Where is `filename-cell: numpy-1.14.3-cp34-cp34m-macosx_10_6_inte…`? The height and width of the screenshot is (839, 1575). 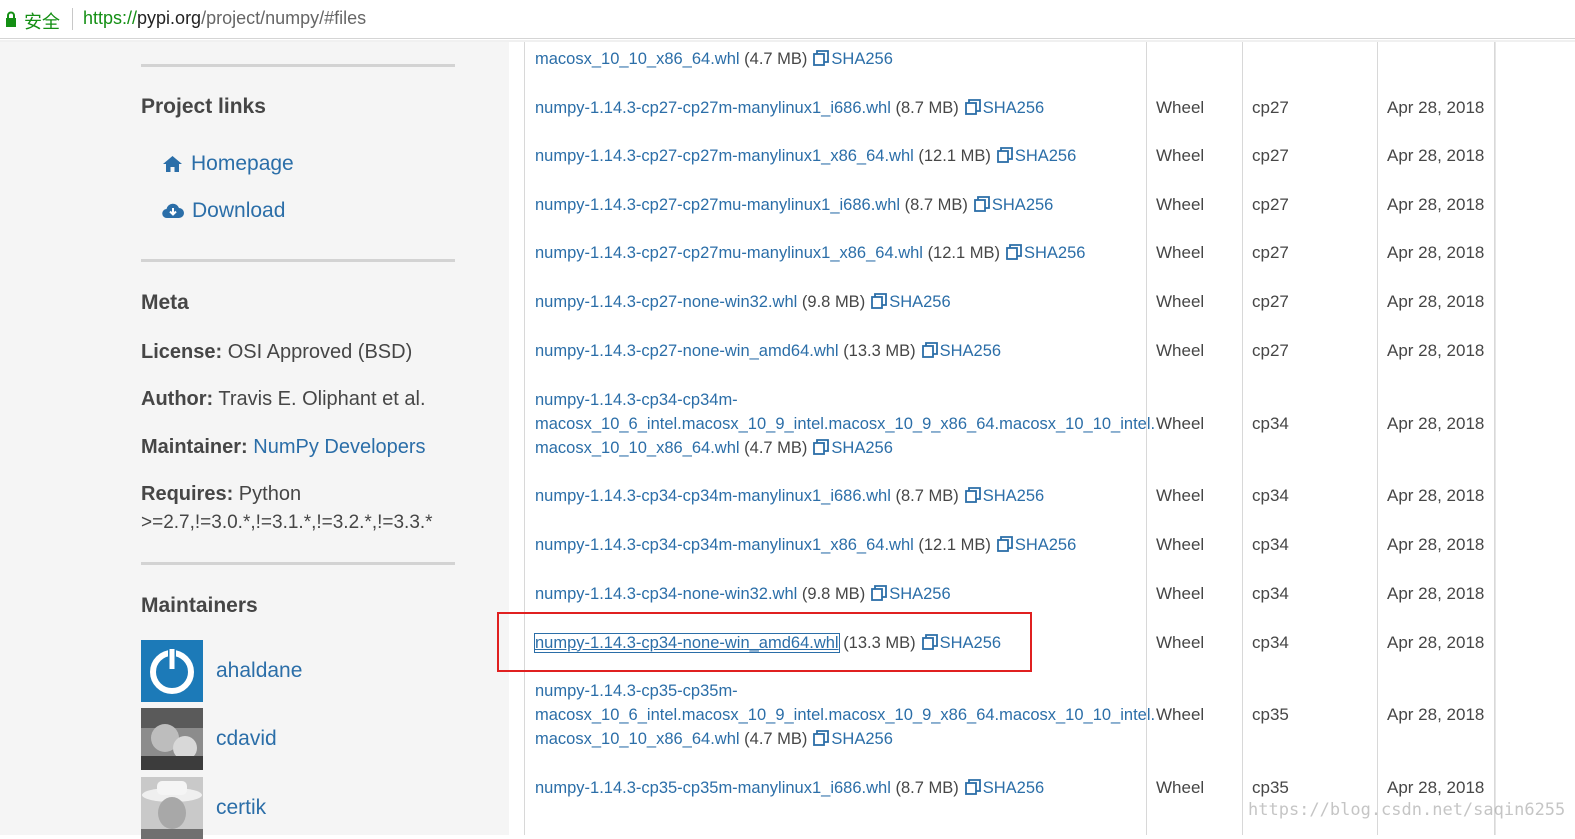 filename-cell: numpy-1.14.3-cp34-cp34m-macosx_10_6_inte… is located at coordinates (839, 423).